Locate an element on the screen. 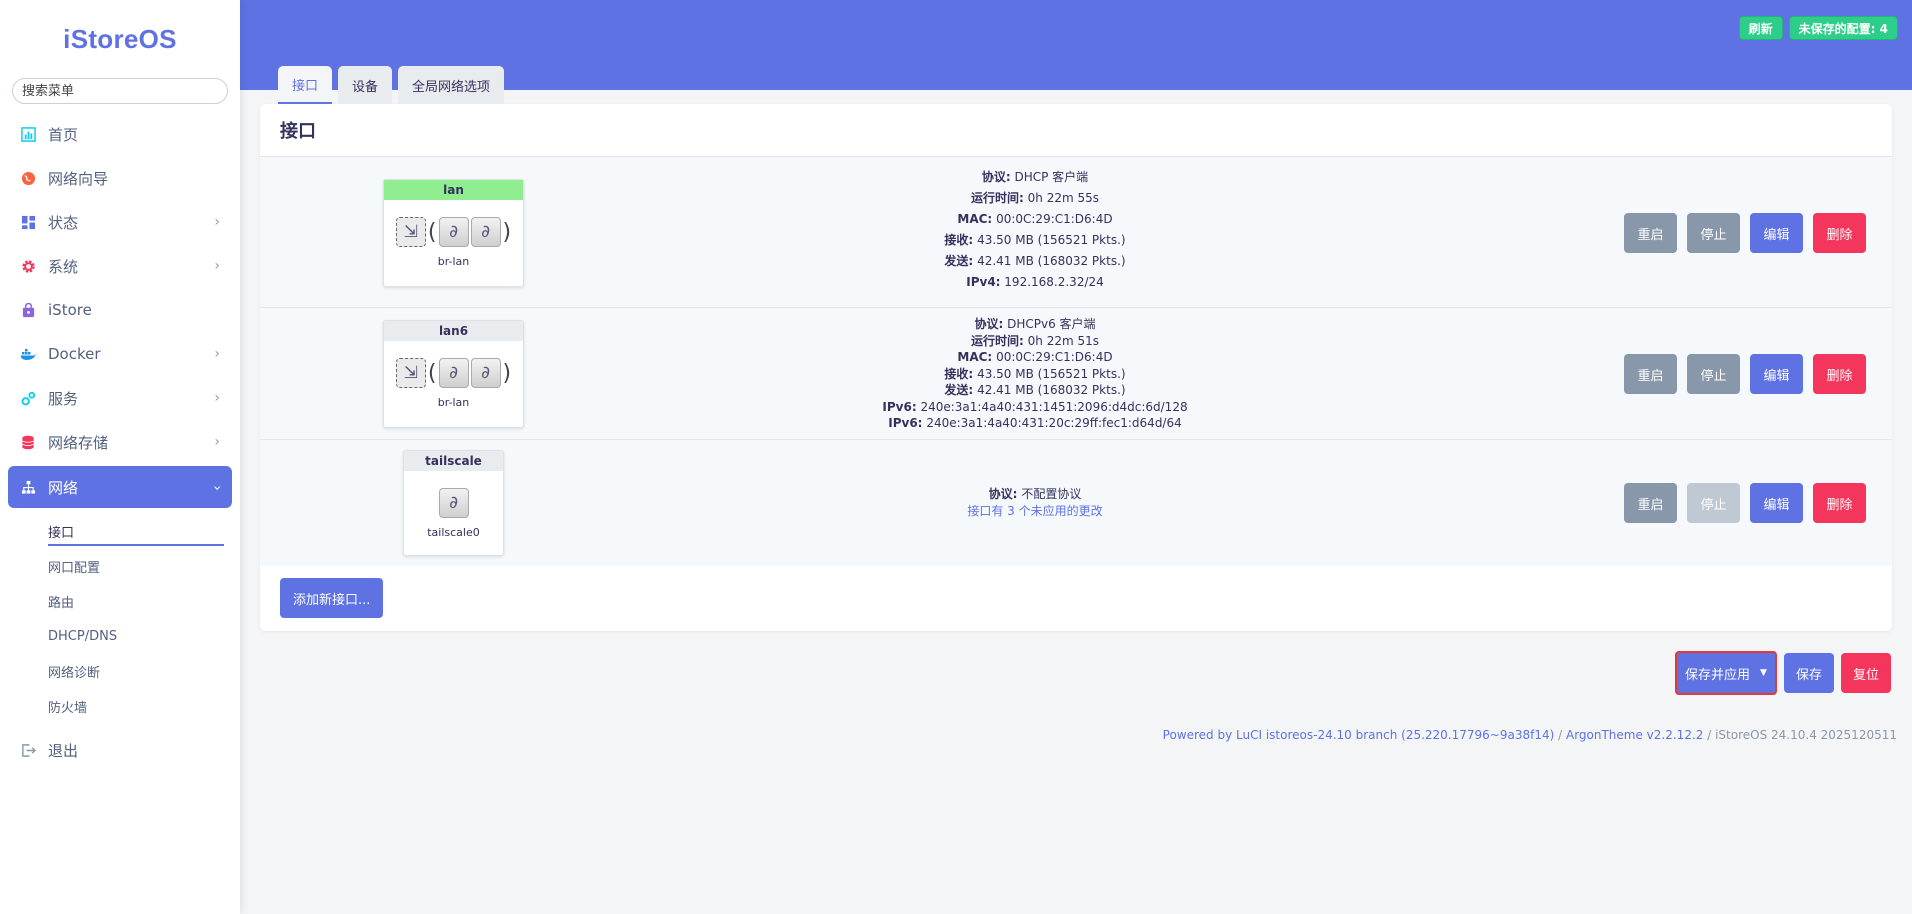 This screenshot has width=1912, height=914. save-apply-button: 保存并应用 ▼ is located at coordinates (1726, 673).